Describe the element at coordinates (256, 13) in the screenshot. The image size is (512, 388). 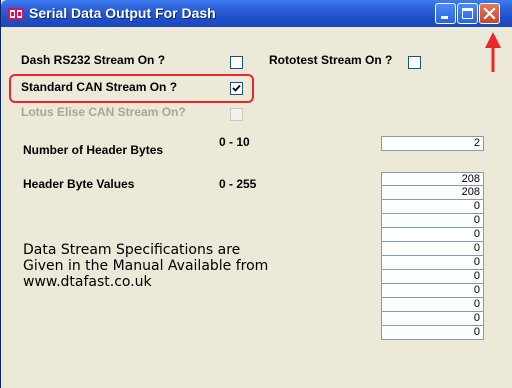
I see `title-bar: Serial Data Output For Dash` at that location.